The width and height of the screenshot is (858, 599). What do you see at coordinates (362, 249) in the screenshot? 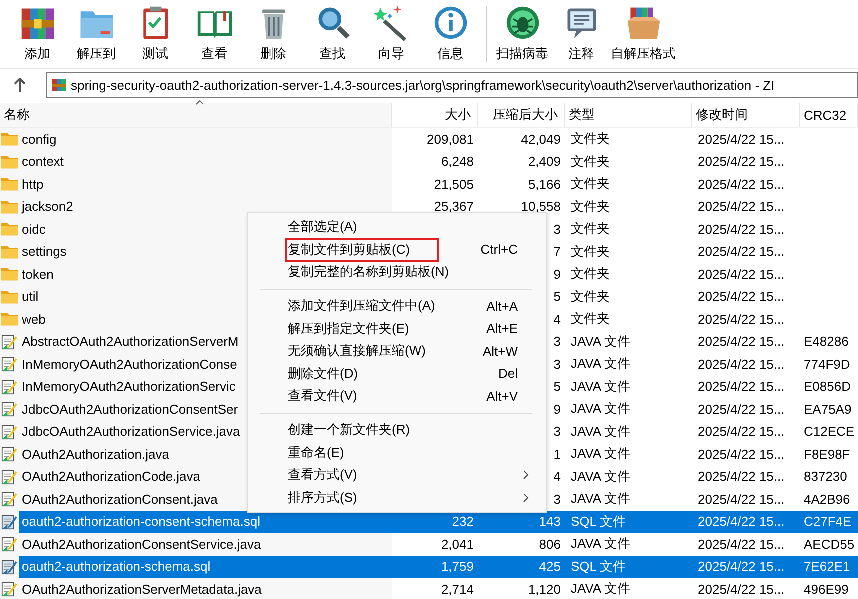
I see `menu-label: 复制文件到剪贴板(C)` at bounding box center [362, 249].